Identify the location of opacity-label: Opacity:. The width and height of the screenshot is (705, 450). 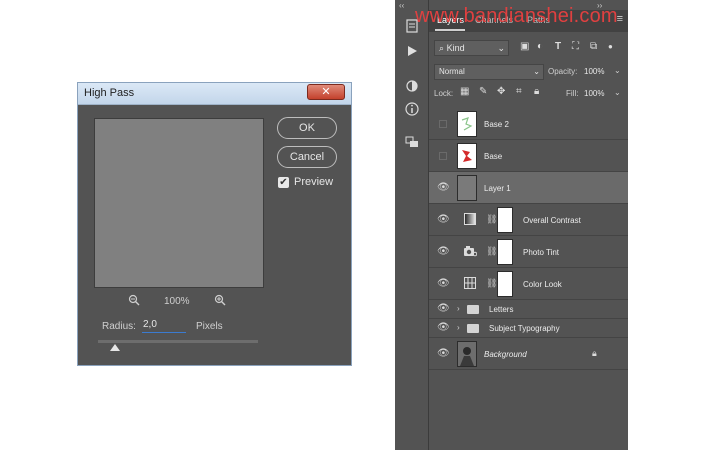
(563, 71).